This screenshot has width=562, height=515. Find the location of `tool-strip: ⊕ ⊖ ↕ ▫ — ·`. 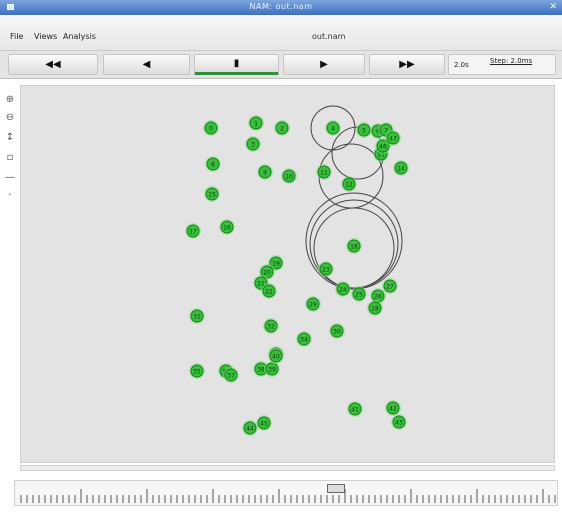

tool-strip: ⊕ ⊖ ↕ ▫ — · is located at coordinates (10, 147).